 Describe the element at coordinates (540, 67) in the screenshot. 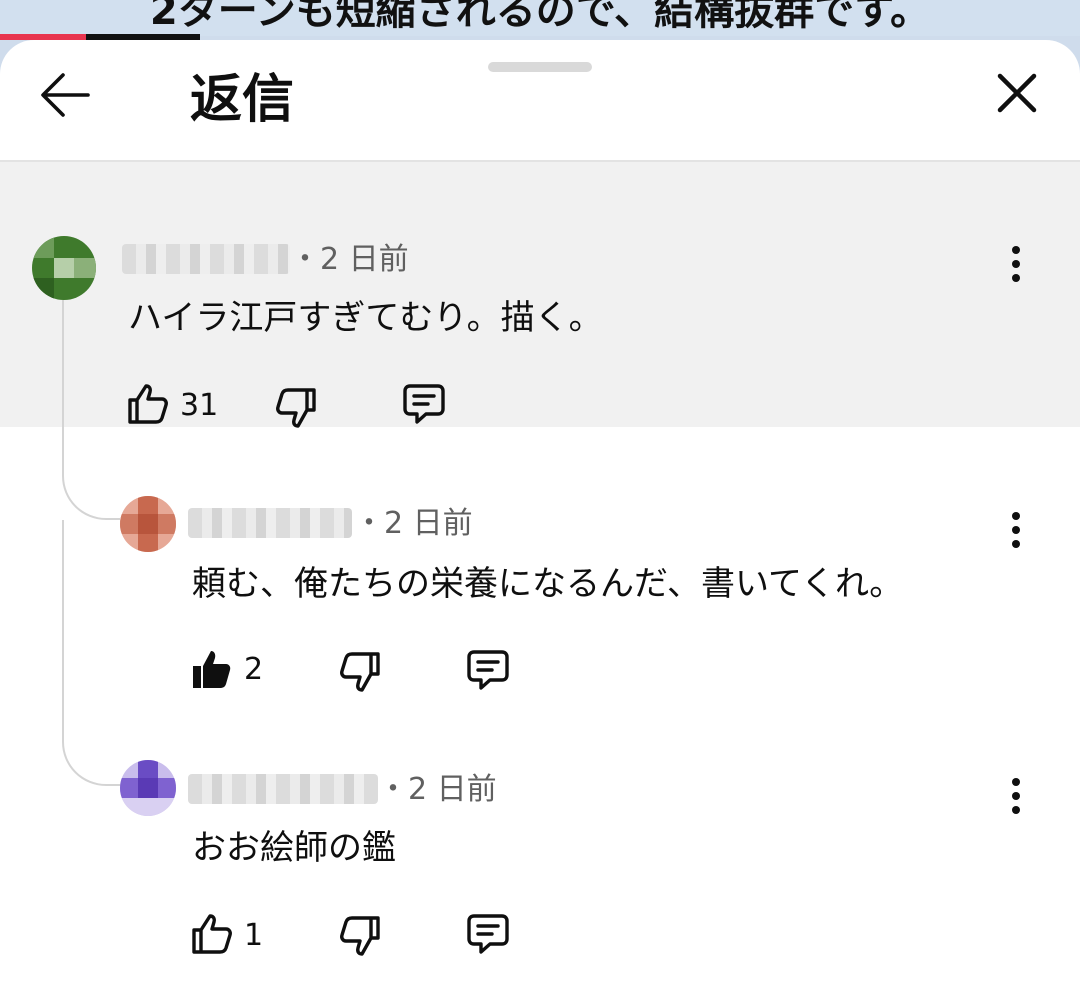

I see `drag-handle` at that location.